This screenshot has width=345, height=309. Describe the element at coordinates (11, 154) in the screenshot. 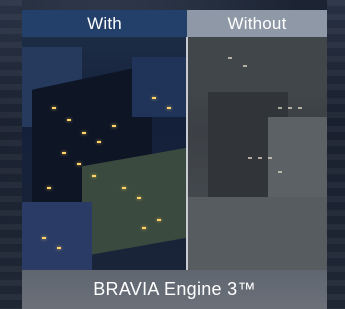

I see `frame-left-edge` at that location.